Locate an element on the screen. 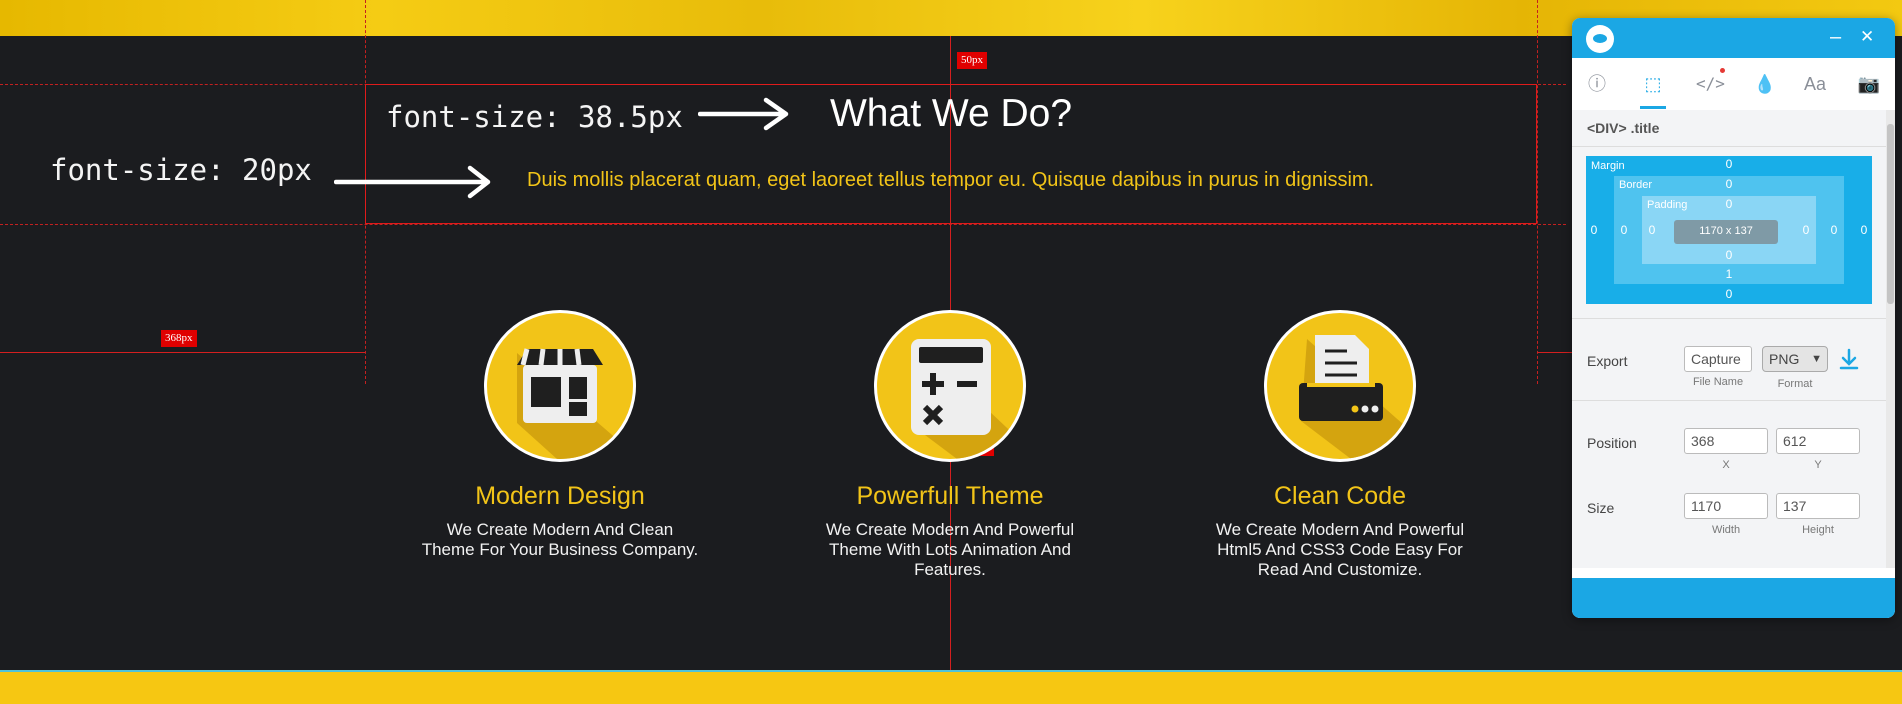  border-top: 0 is located at coordinates (1729, 184).